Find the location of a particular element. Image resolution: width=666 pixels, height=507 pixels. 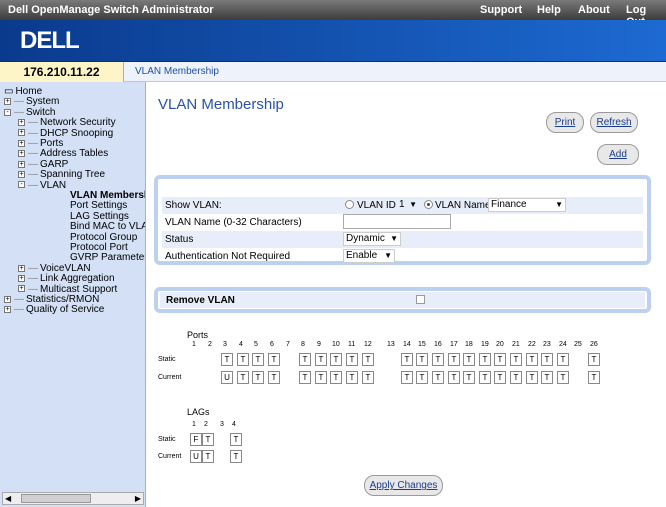

sidebar-item: + — GARP is located at coordinates (43, 164).